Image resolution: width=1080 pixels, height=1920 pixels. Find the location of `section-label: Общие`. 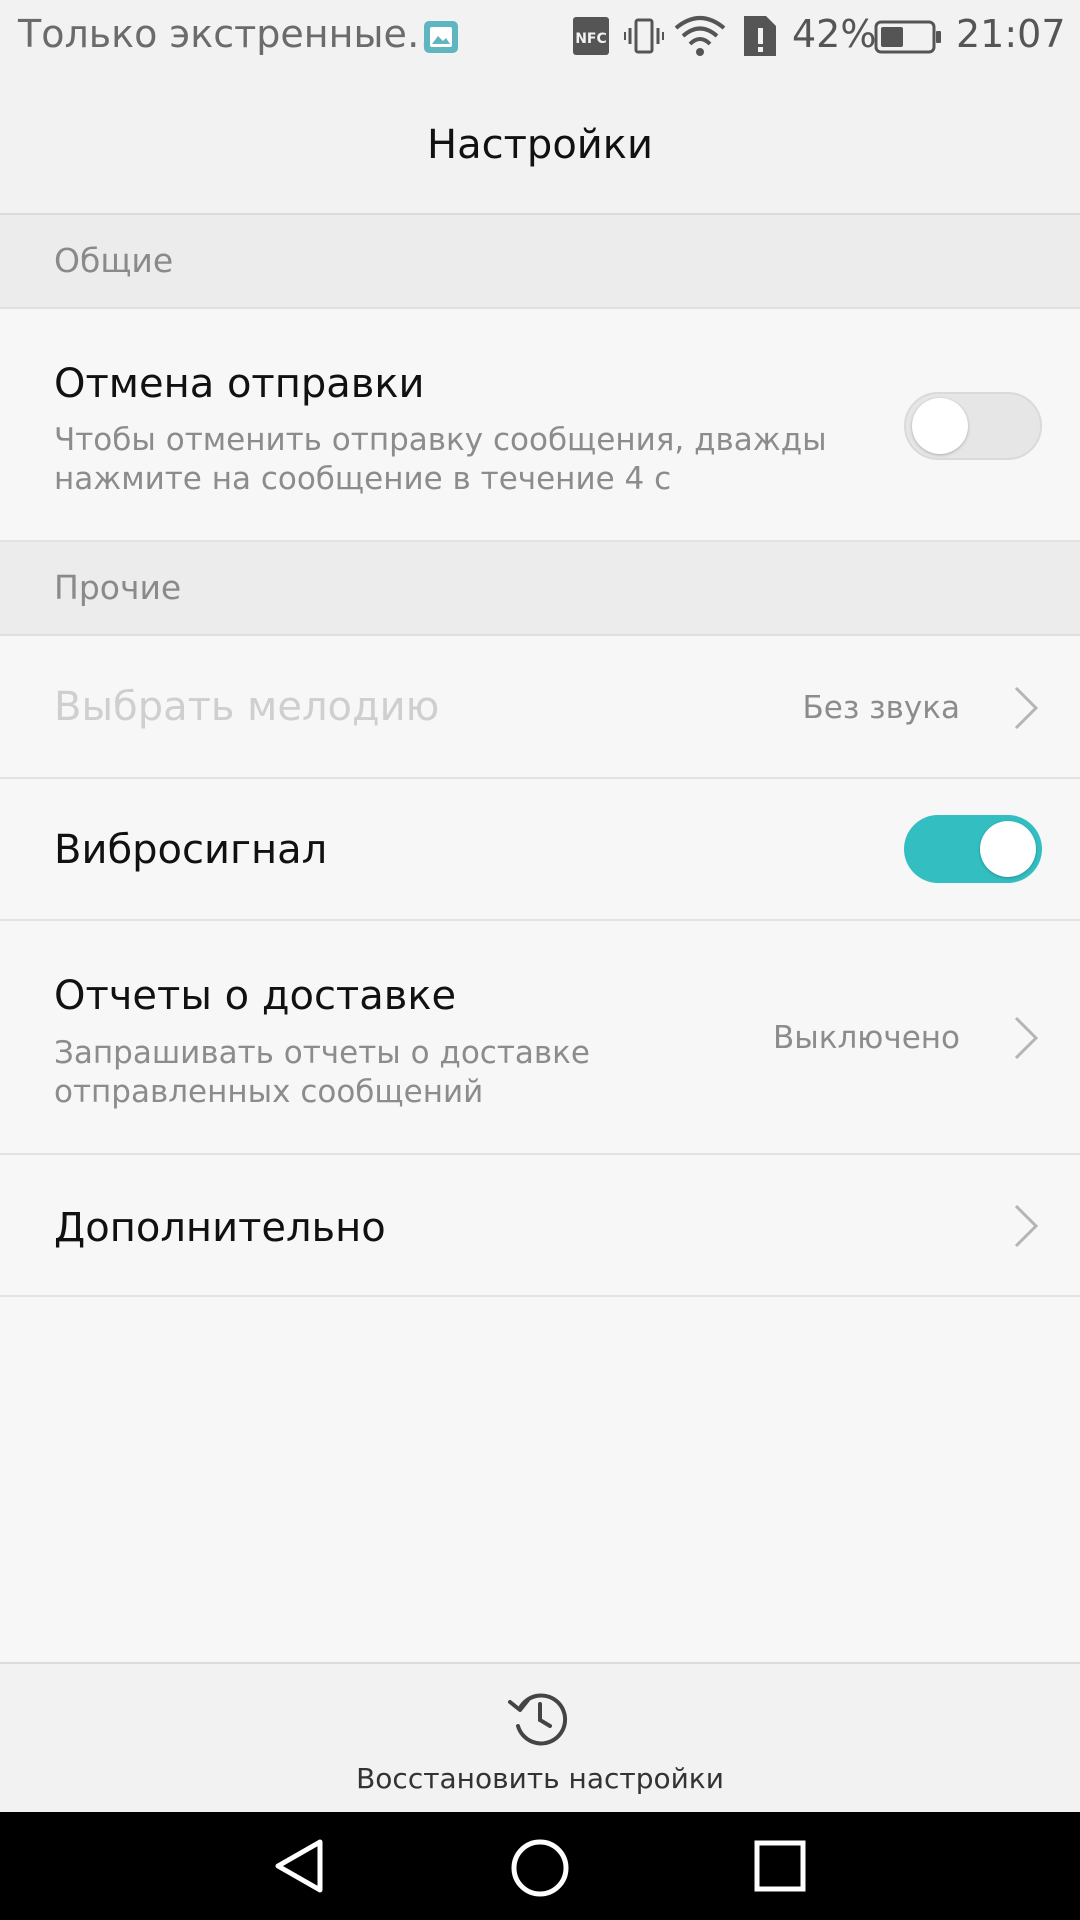

section-label: Общие is located at coordinates (114, 260).